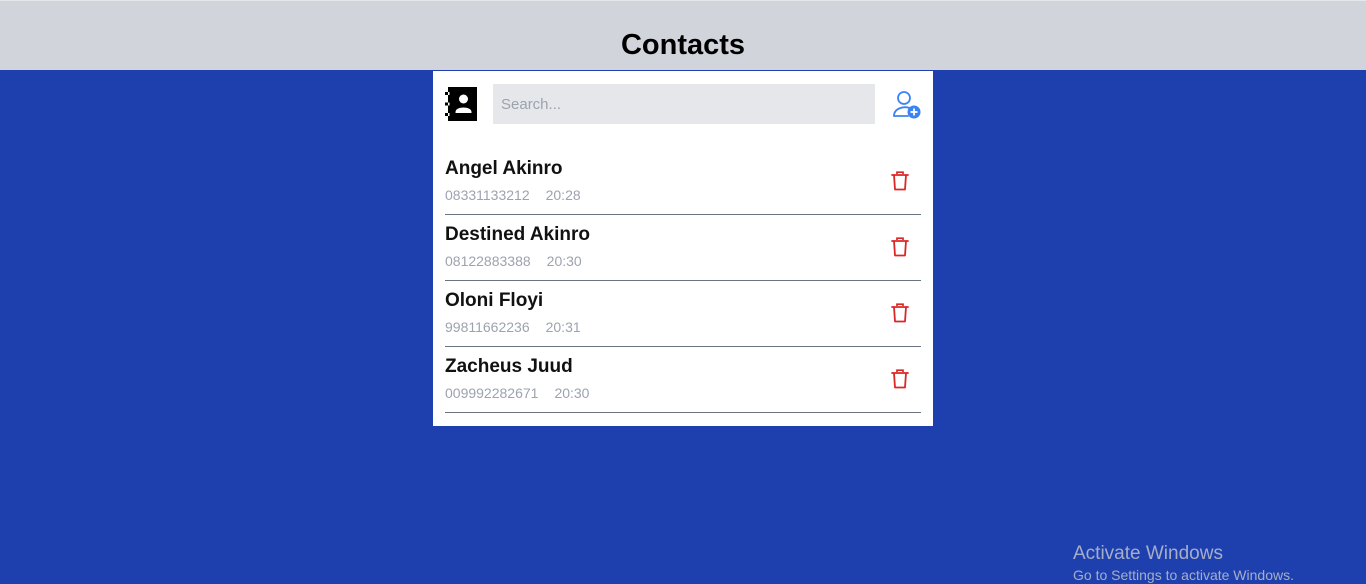  Describe the element at coordinates (461, 104) in the screenshot. I see `address-book-icon` at that location.